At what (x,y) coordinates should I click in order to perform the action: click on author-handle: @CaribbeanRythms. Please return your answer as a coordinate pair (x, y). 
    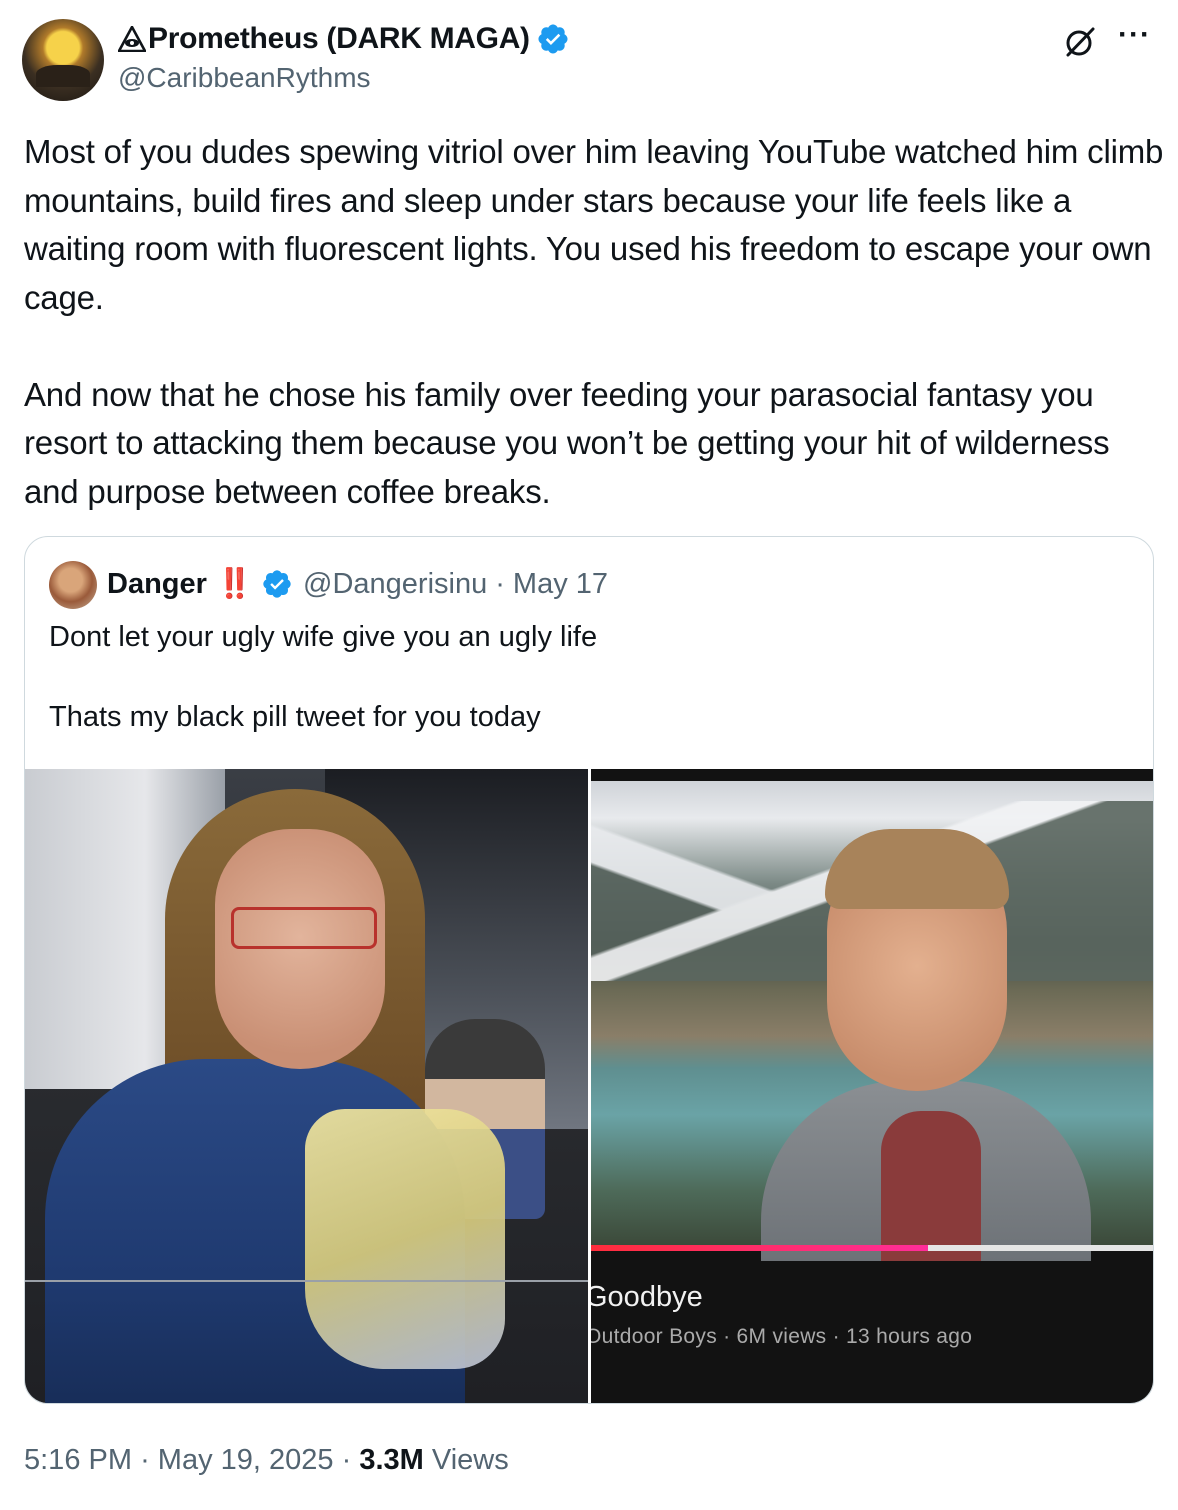
    Looking at the image, I should click on (244, 78).